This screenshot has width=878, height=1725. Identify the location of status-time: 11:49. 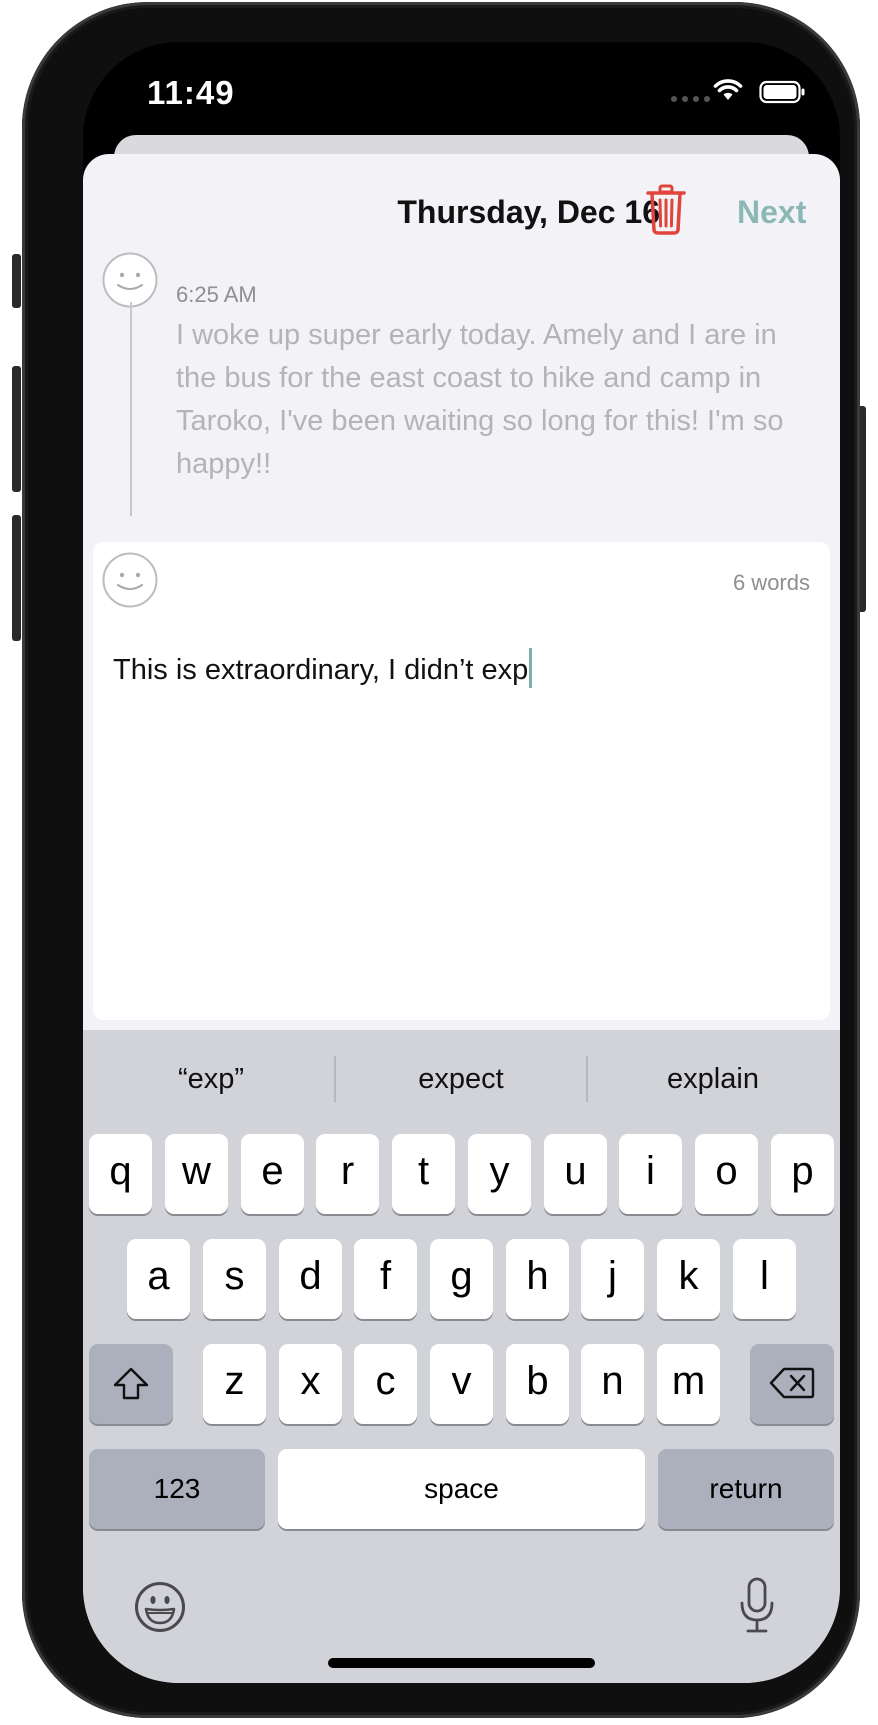
(191, 92).